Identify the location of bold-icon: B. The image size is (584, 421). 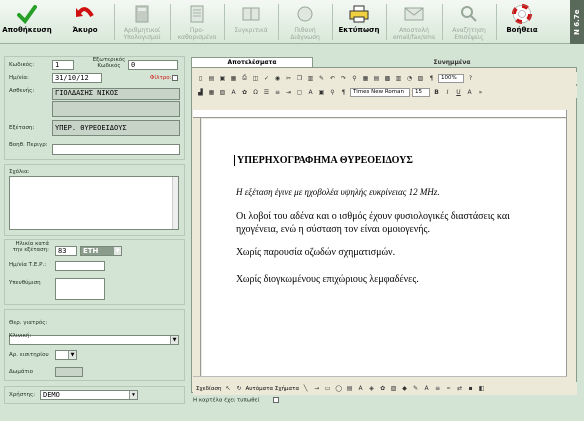
(436, 92).